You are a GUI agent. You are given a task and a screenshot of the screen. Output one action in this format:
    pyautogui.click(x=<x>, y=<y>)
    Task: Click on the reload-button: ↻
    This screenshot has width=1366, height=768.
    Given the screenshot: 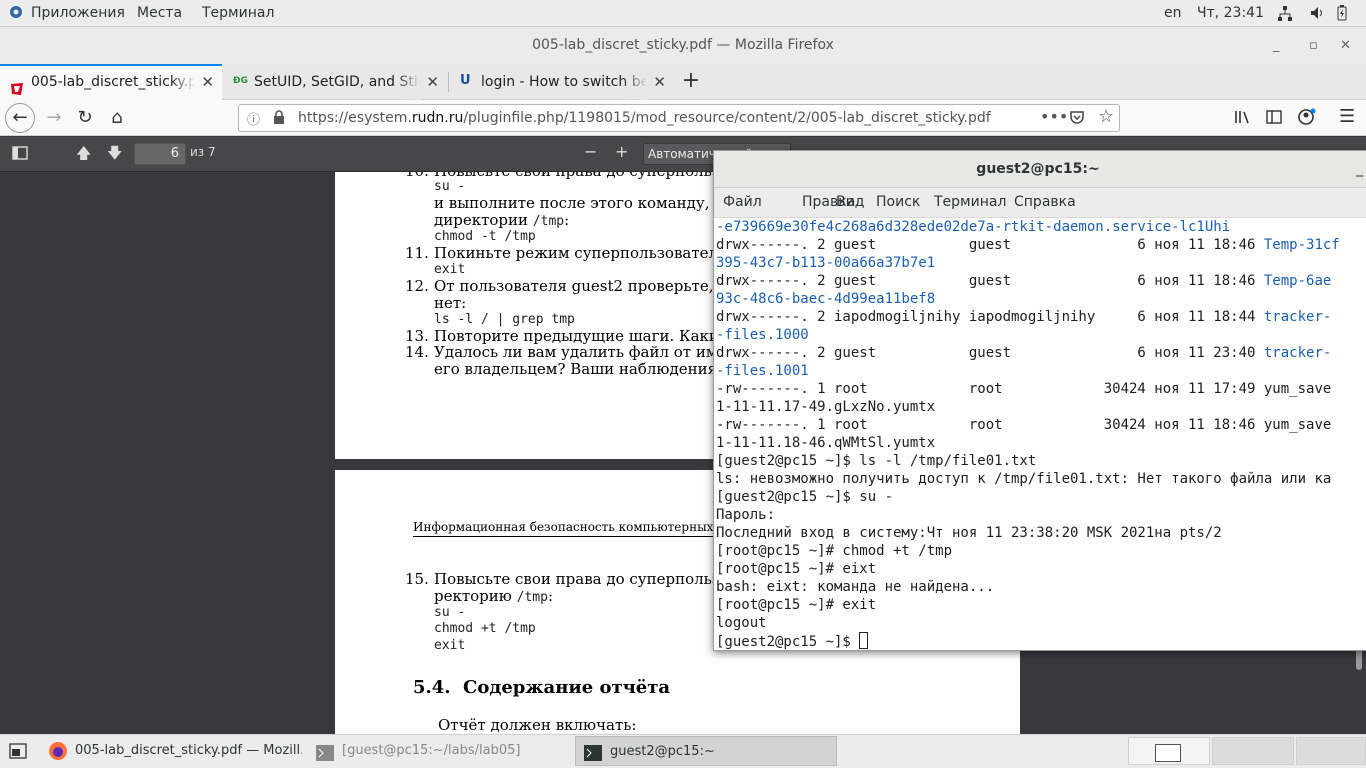 What is the action you would take?
    pyautogui.click(x=85, y=118)
    